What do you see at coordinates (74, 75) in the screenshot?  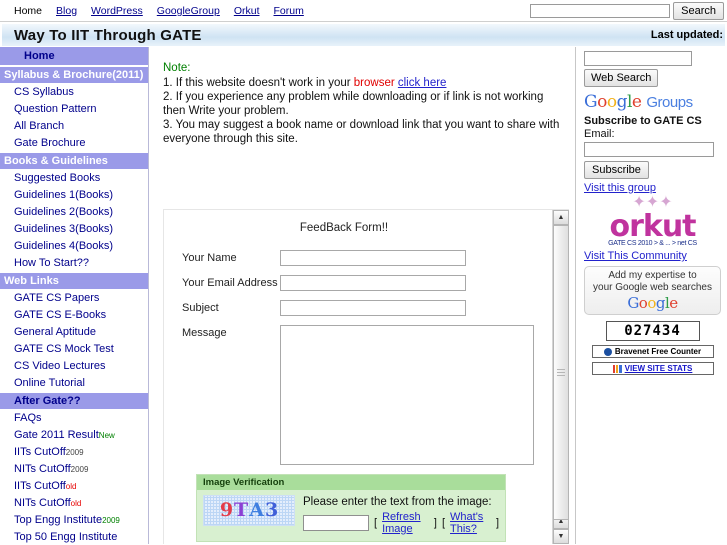 I see `sidebar-section-syllabus: Syllabus & Brochure(2011)` at bounding box center [74, 75].